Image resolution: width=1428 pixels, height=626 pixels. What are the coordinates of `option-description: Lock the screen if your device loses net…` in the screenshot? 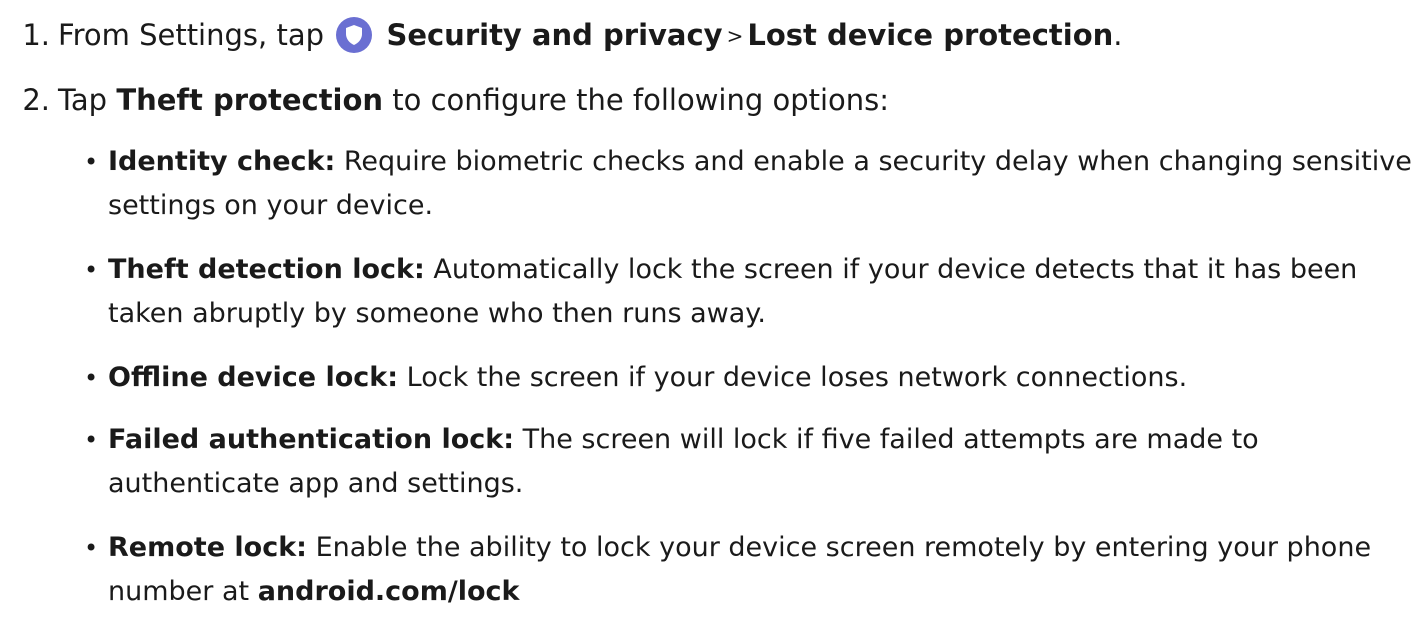 It's located at (797, 377).